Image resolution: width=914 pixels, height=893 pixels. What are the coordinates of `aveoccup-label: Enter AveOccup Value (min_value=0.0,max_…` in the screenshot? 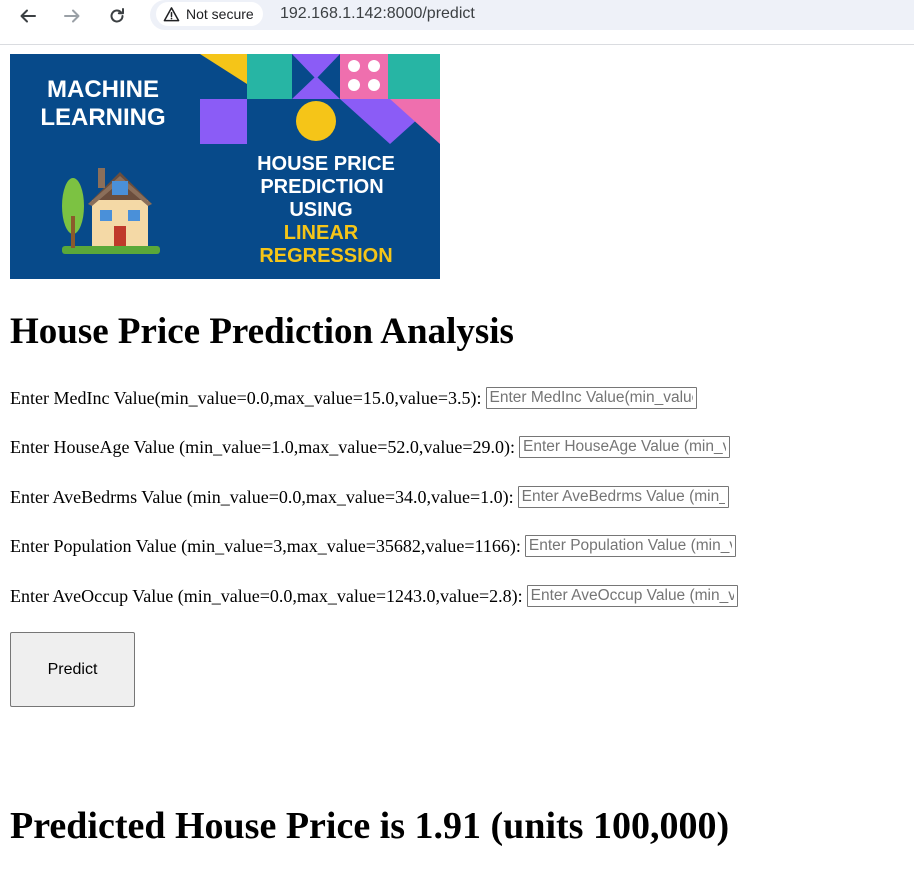 It's located at (266, 595).